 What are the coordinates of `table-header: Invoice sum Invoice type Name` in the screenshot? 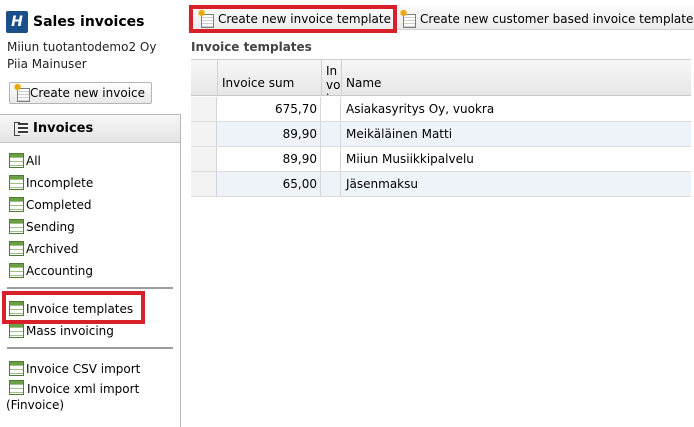 It's located at (441, 78).